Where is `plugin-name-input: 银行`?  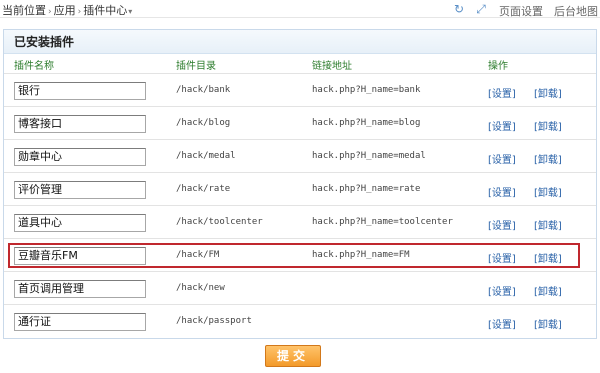
plugin-name-input: 银行 is located at coordinates (80, 91).